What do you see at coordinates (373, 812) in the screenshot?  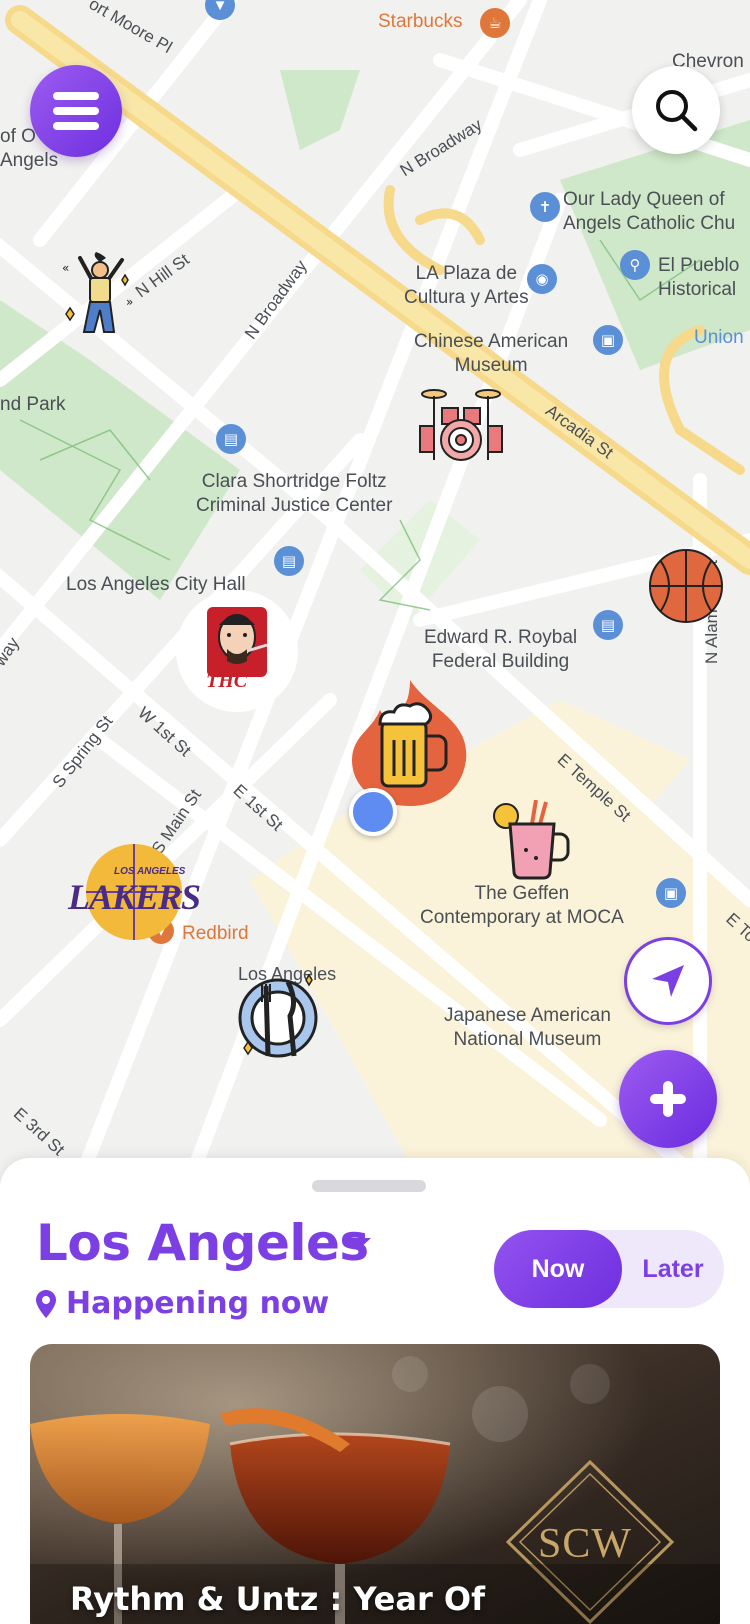 I see `user-location-dot` at bounding box center [373, 812].